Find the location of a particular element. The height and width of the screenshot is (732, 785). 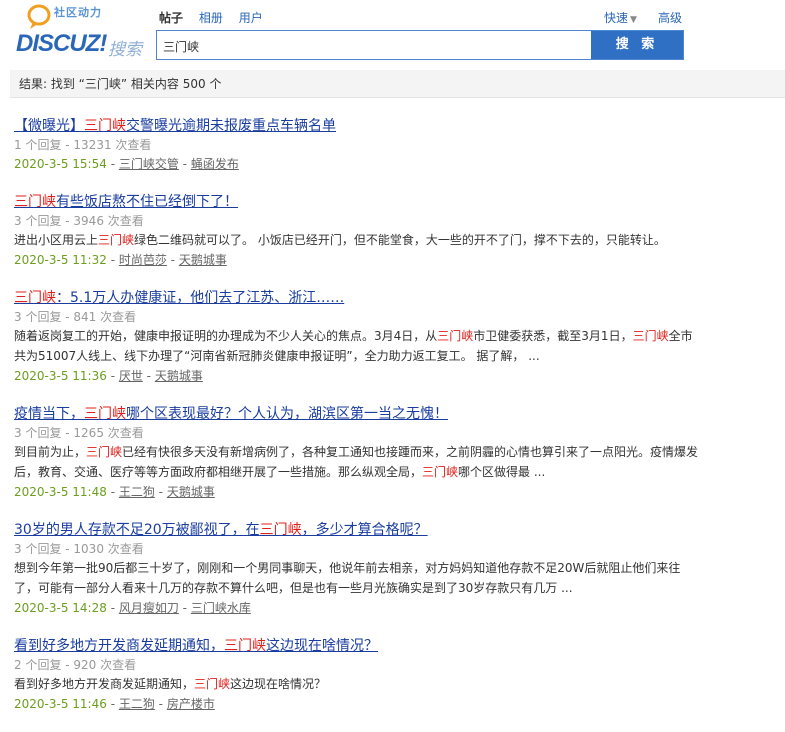

advanced-link: 高级 is located at coordinates (670, 17).